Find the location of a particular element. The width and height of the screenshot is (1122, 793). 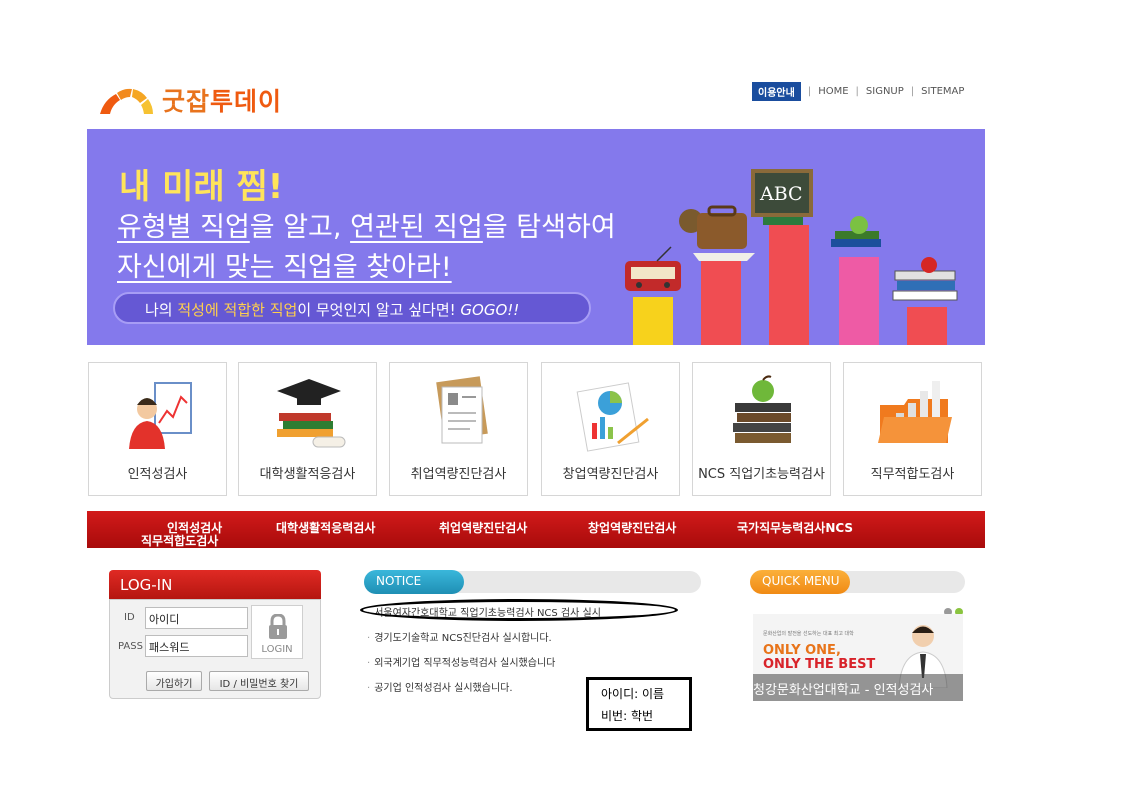

menu-college-adaptation-test: 대학생활적응력검사 is located at coordinates (325, 527).